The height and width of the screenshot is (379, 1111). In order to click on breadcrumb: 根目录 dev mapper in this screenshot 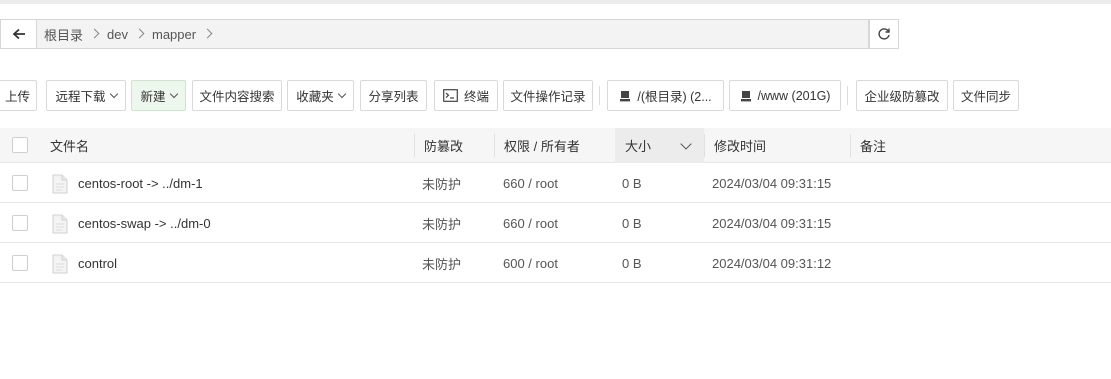, I will do `click(452, 34)`.